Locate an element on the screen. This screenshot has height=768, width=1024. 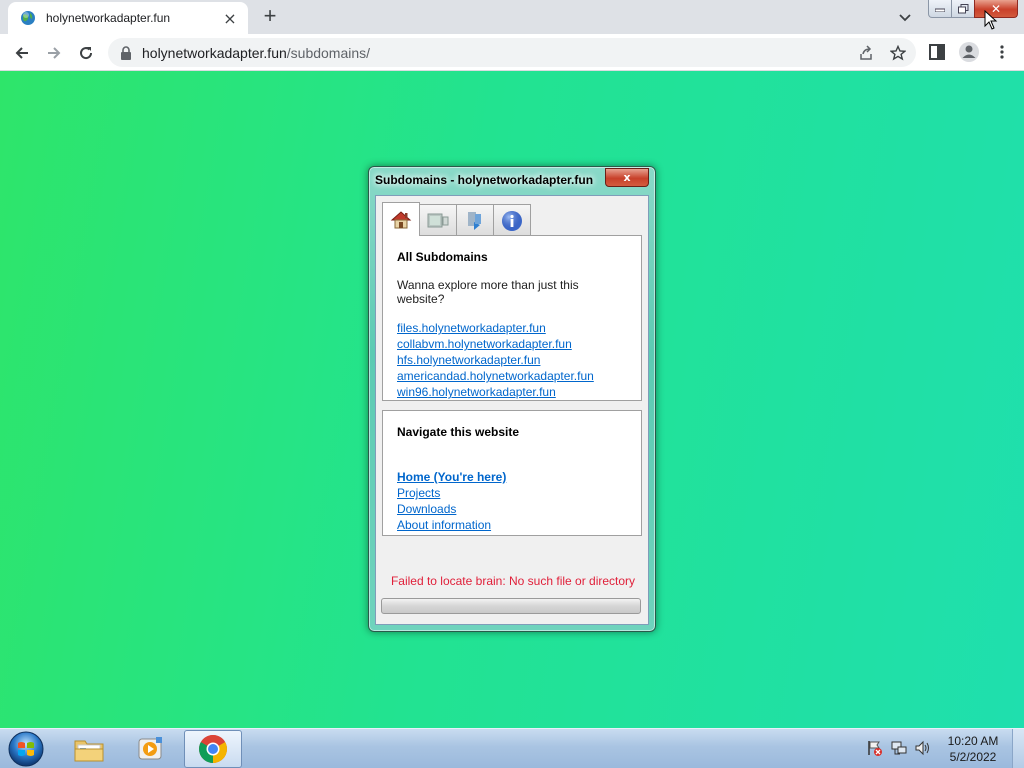
url-path: /subdomains/ is located at coordinates (328, 52).